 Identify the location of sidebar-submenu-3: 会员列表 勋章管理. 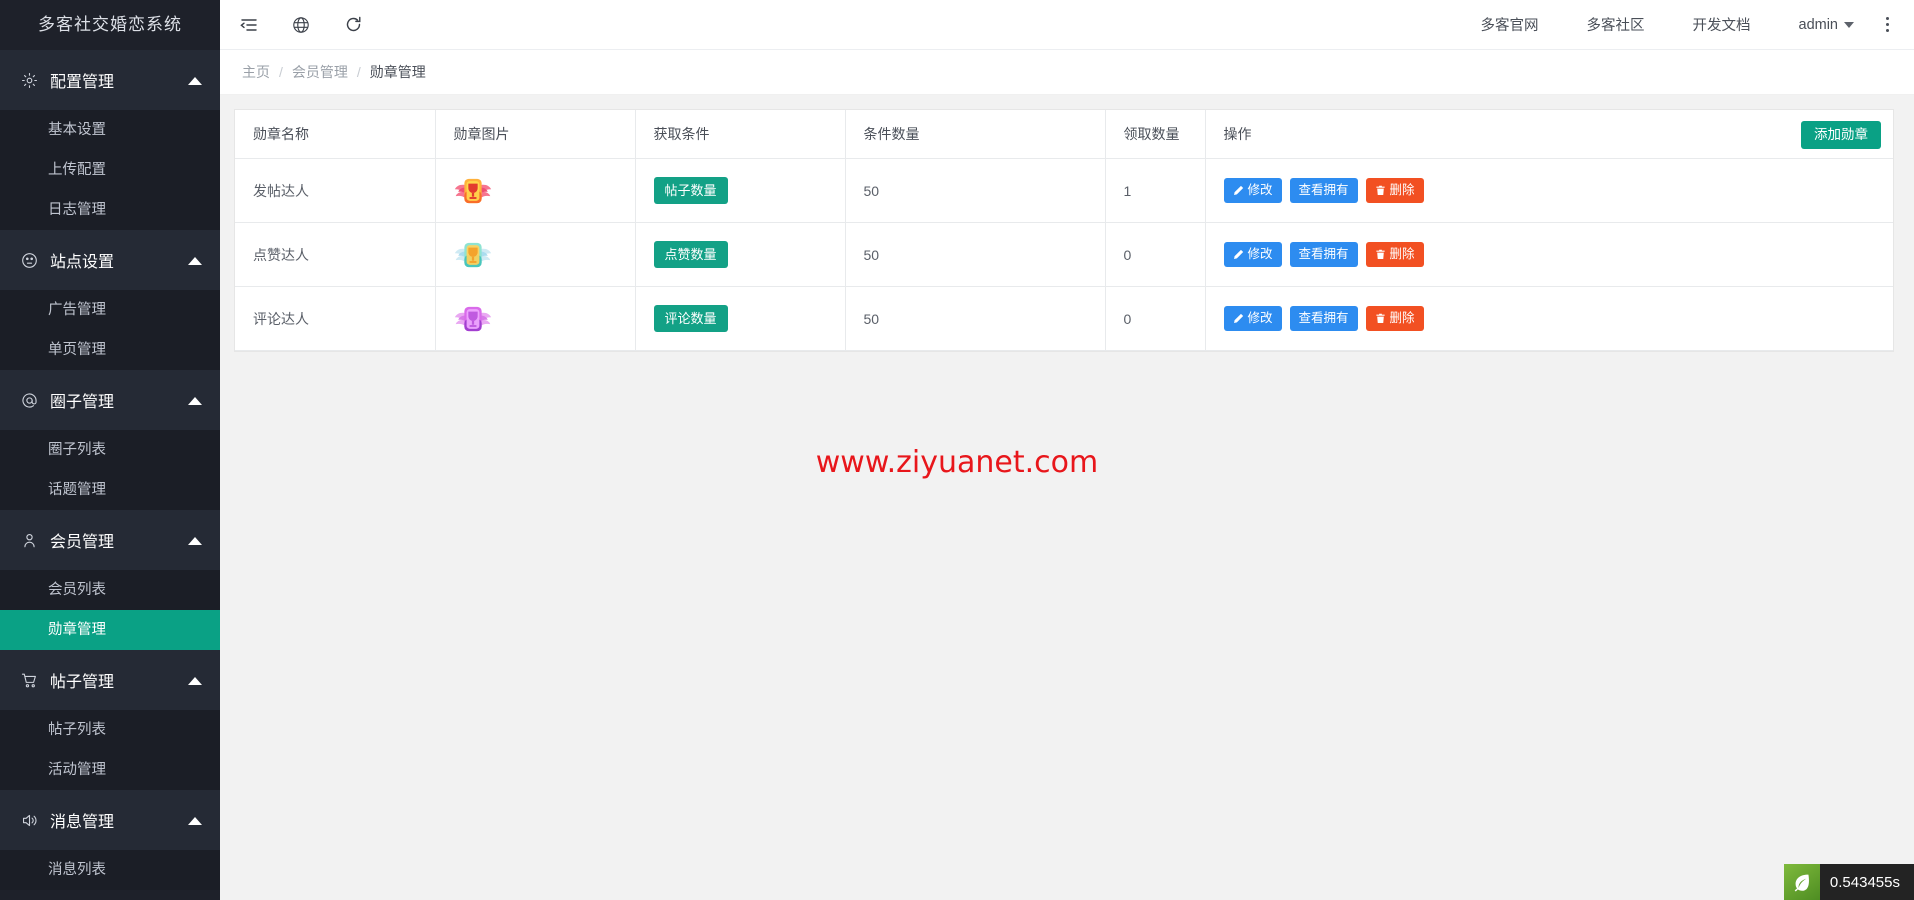
(110, 610).